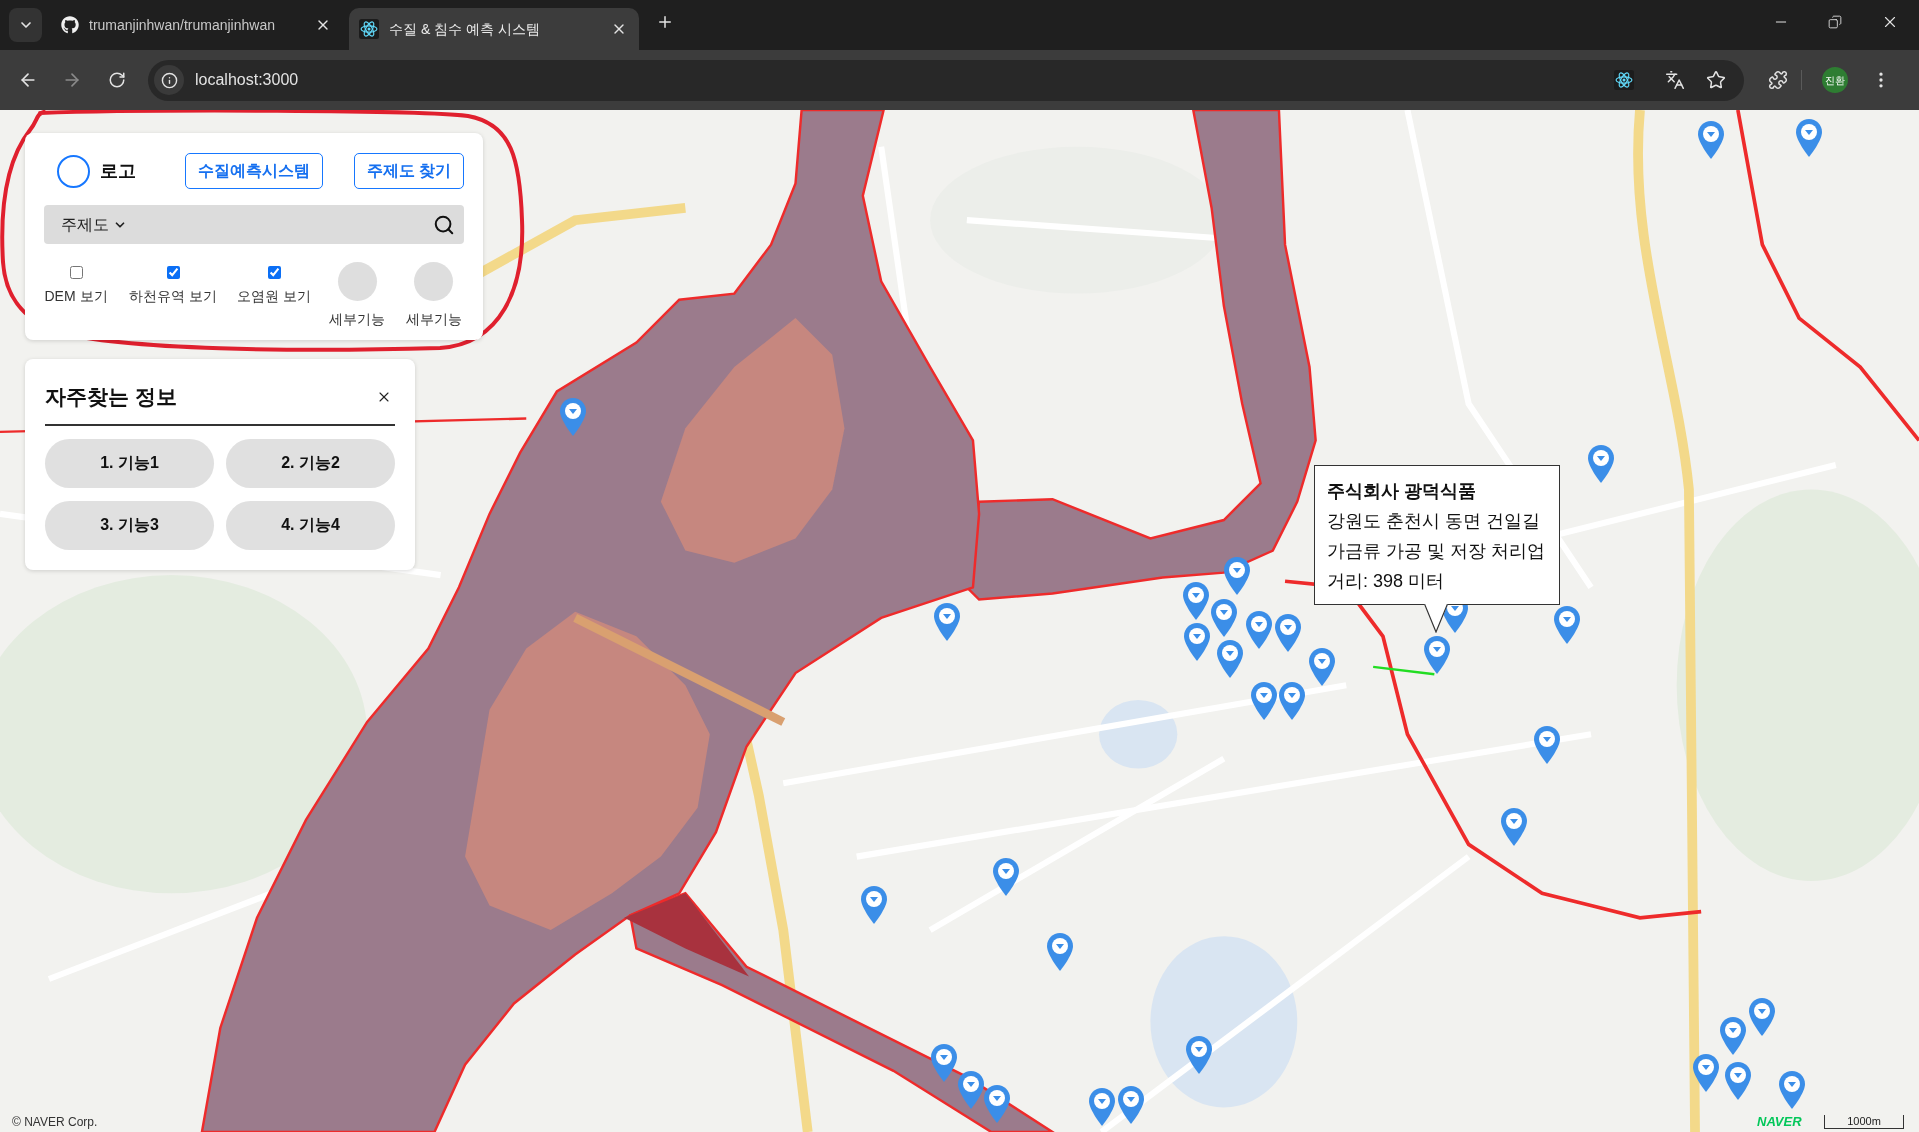 This screenshot has height=1132, width=1919. What do you see at coordinates (173, 296) in the screenshot?
I see `checkbox-label: 하천유역 보기` at bounding box center [173, 296].